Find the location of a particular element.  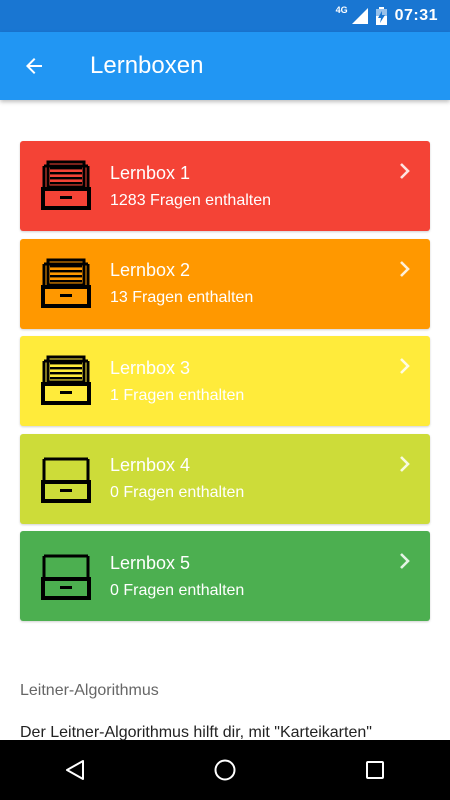

lernbox-text: Lernbox 4 0 Fragen enthalten is located at coordinates (177, 478).